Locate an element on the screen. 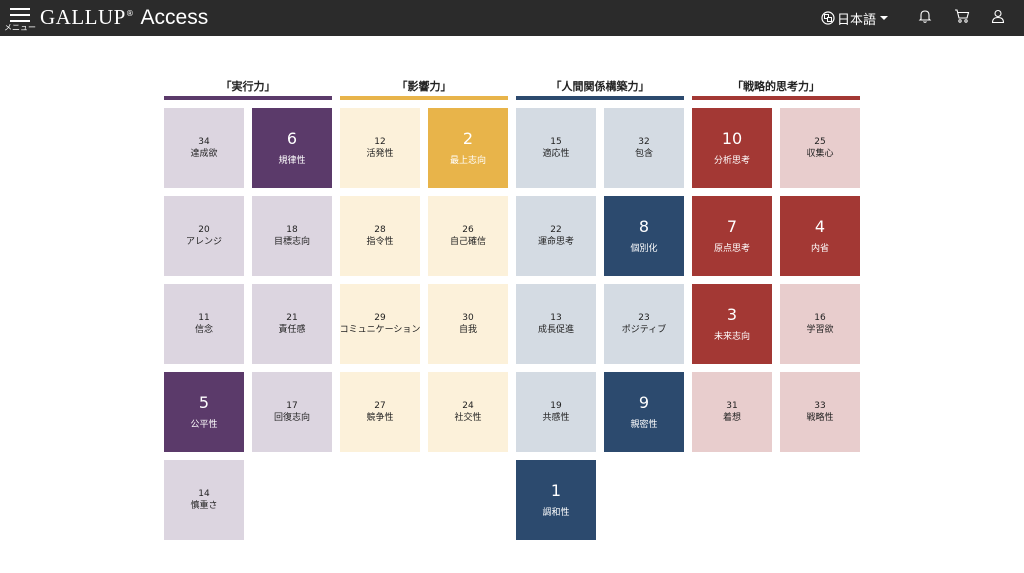 The image size is (1024, 573). strength-rank: 26 is located at coordinates (468, 230).